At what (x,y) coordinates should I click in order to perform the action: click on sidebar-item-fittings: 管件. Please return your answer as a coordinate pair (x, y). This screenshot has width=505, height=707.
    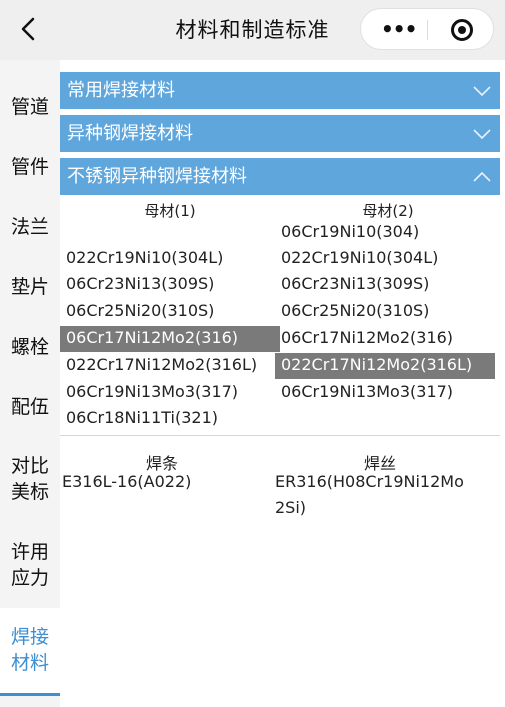
    Looking at the image, I should click on (30, 167).